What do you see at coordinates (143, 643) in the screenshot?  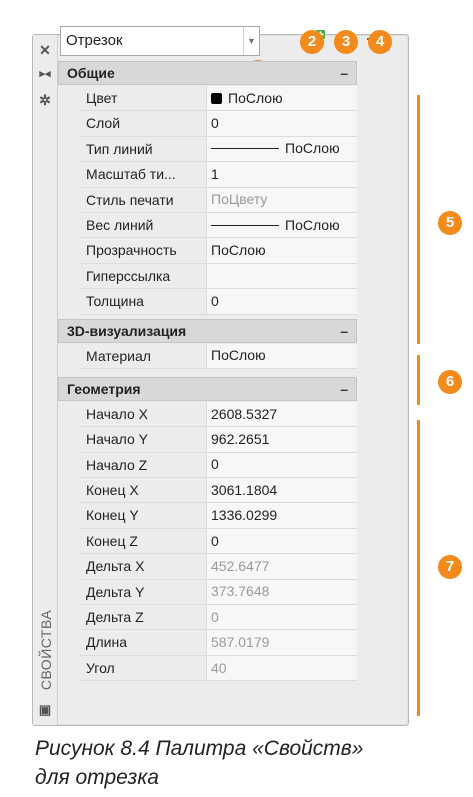 I see `property-name: Длина` at bounding box center [143, 643].